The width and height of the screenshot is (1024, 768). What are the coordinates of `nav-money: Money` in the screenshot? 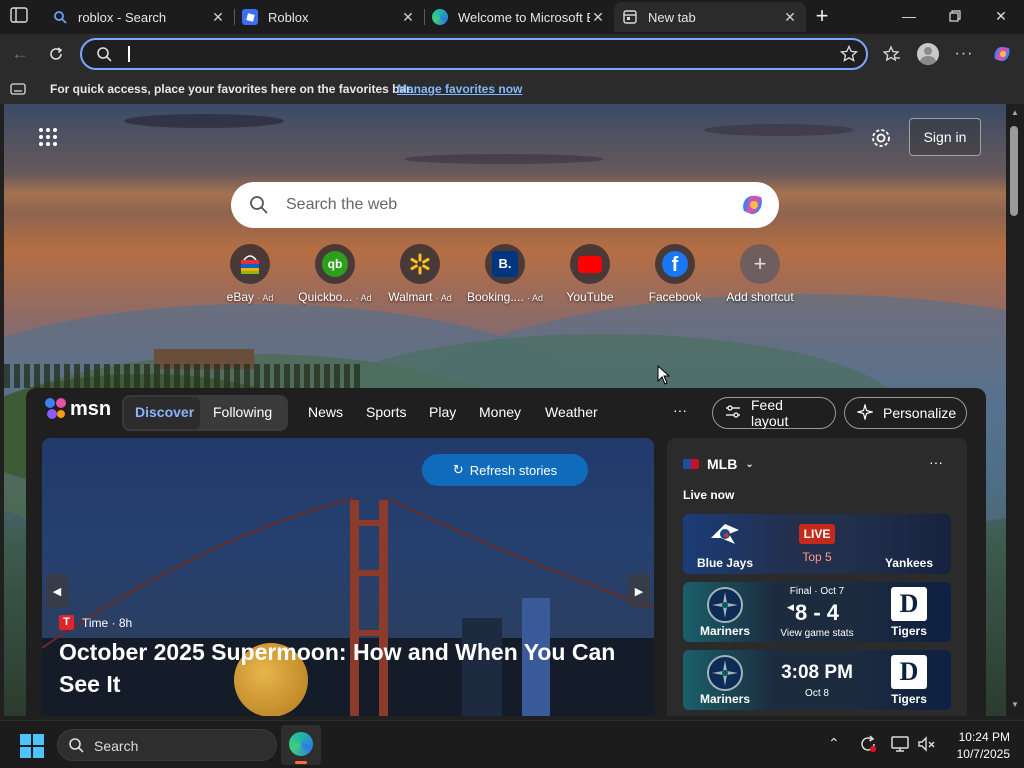 It's located at (500, 412).